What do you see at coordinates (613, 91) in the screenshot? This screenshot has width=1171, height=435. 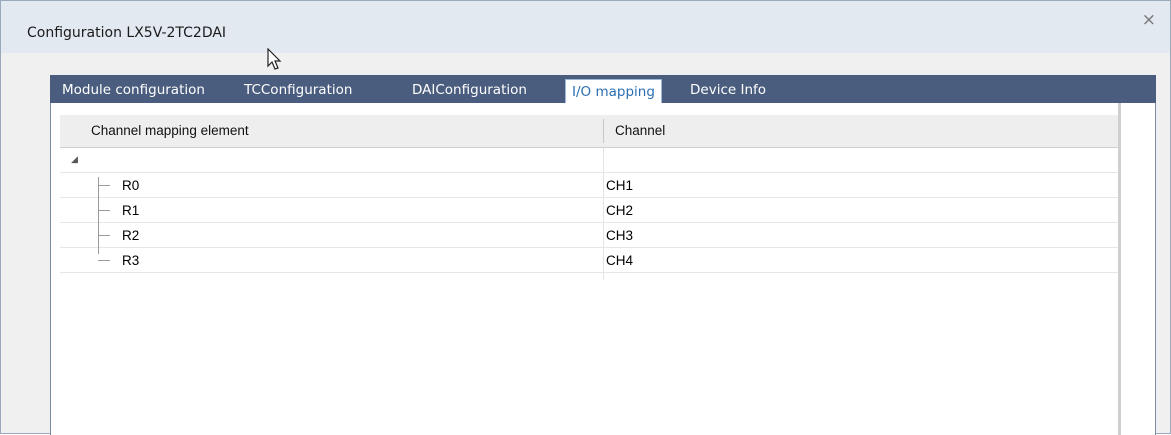 I see `tab-io-mapping: I/O mapping` at bounding box center [613, 91].